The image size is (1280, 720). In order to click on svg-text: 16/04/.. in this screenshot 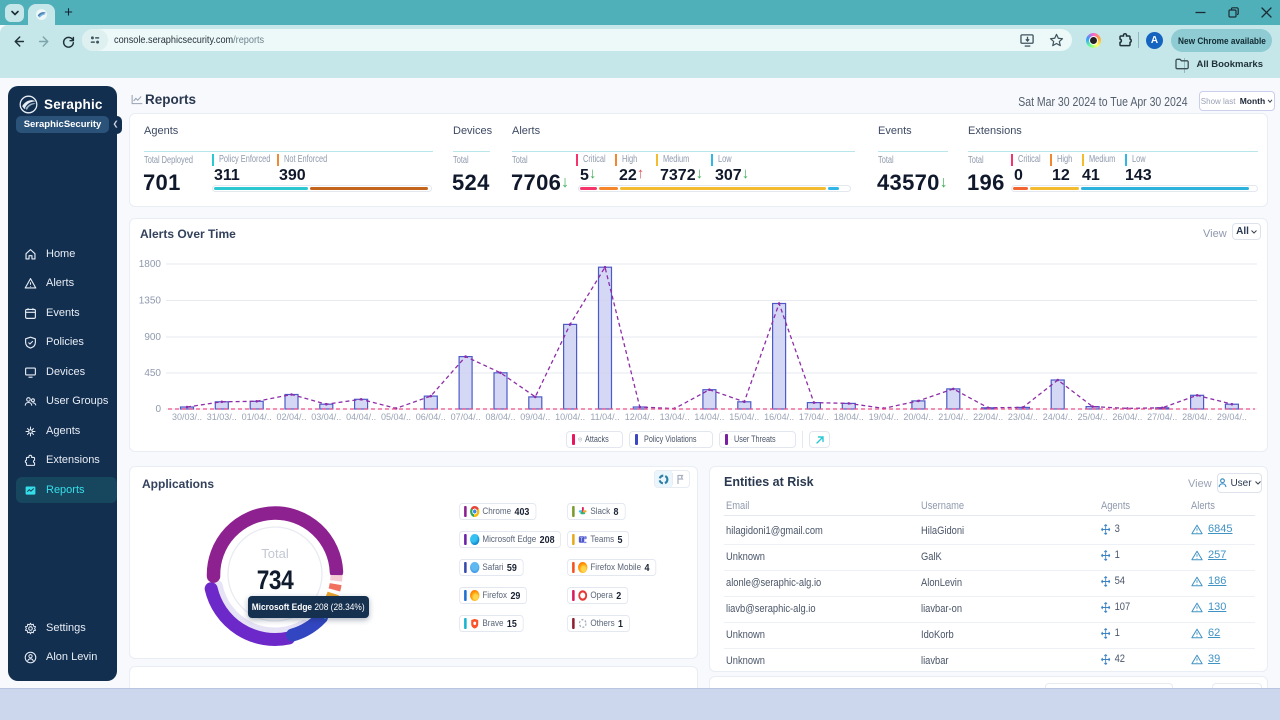, I will do `click(779, 417)`.